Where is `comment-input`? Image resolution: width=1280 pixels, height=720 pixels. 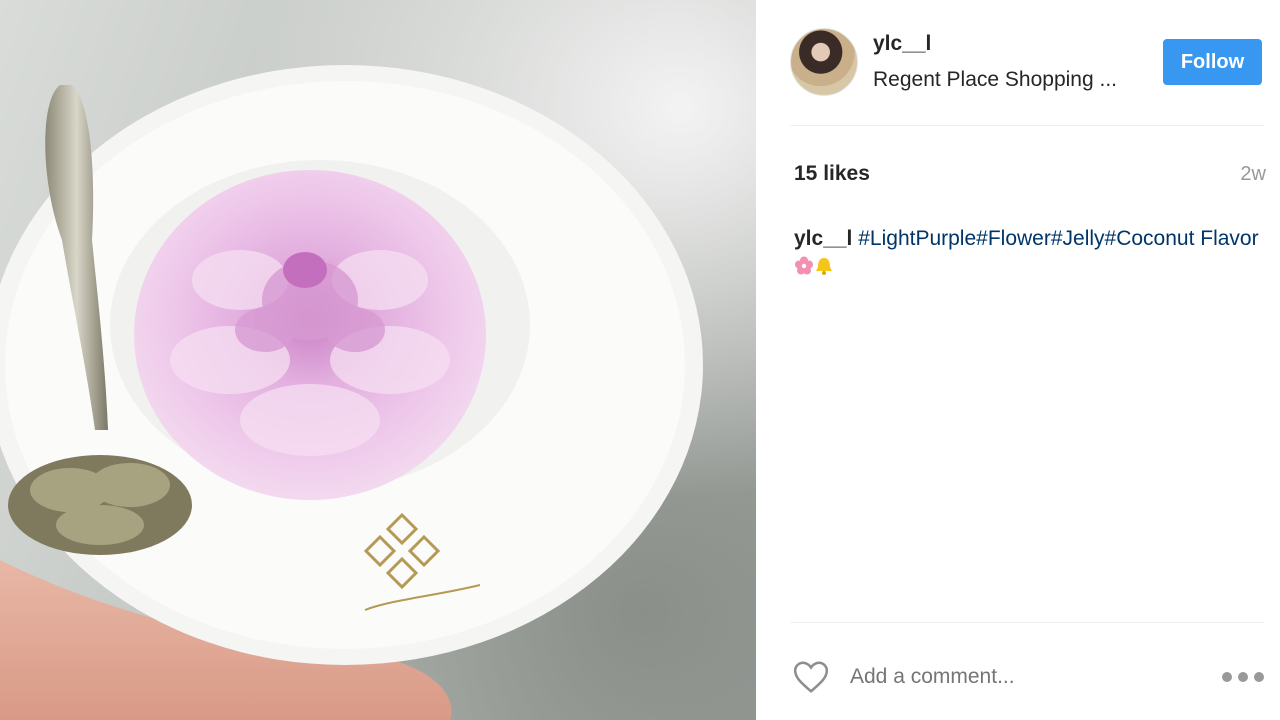
comment-input is located at coordinates (1000, 677).